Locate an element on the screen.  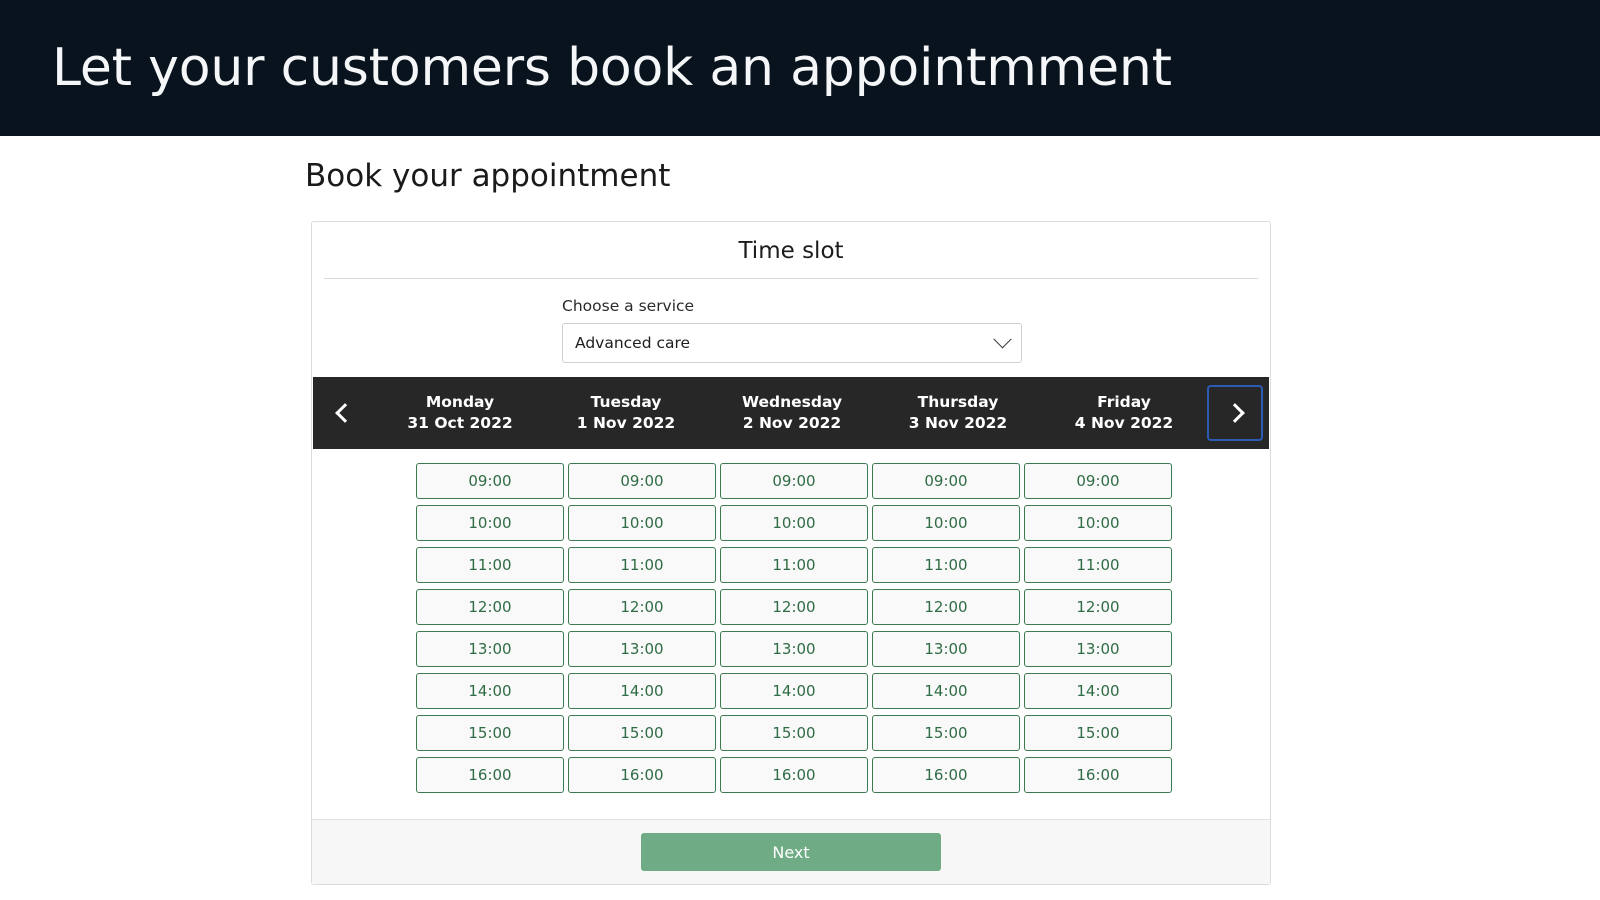
day-column: Wednesday 2 Nov 2022 is located at coordinates (792, 413).